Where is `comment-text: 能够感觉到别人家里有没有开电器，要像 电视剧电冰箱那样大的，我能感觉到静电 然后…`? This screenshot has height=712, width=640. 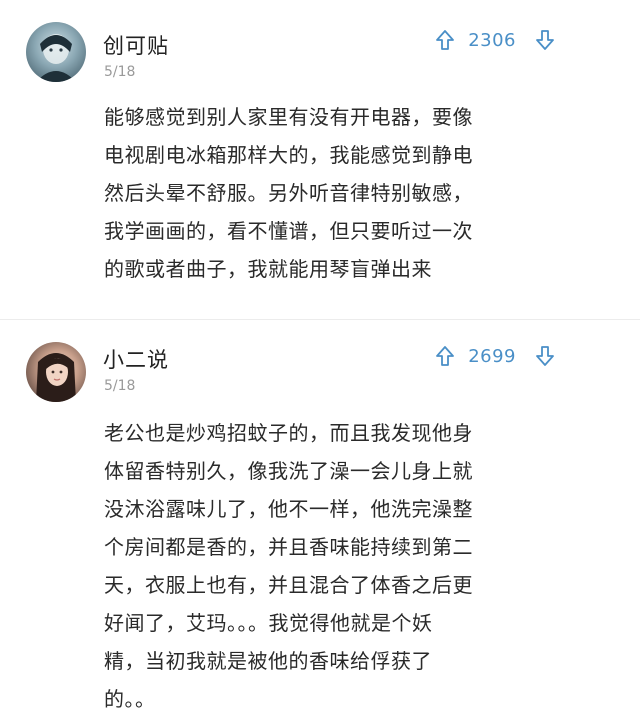 comment-text: 能够感觉到别人家里有没有开电器，要像 电视剧电冰箱那样大的，我能感觉到静电 然后… is located at coordinates (288, 193).